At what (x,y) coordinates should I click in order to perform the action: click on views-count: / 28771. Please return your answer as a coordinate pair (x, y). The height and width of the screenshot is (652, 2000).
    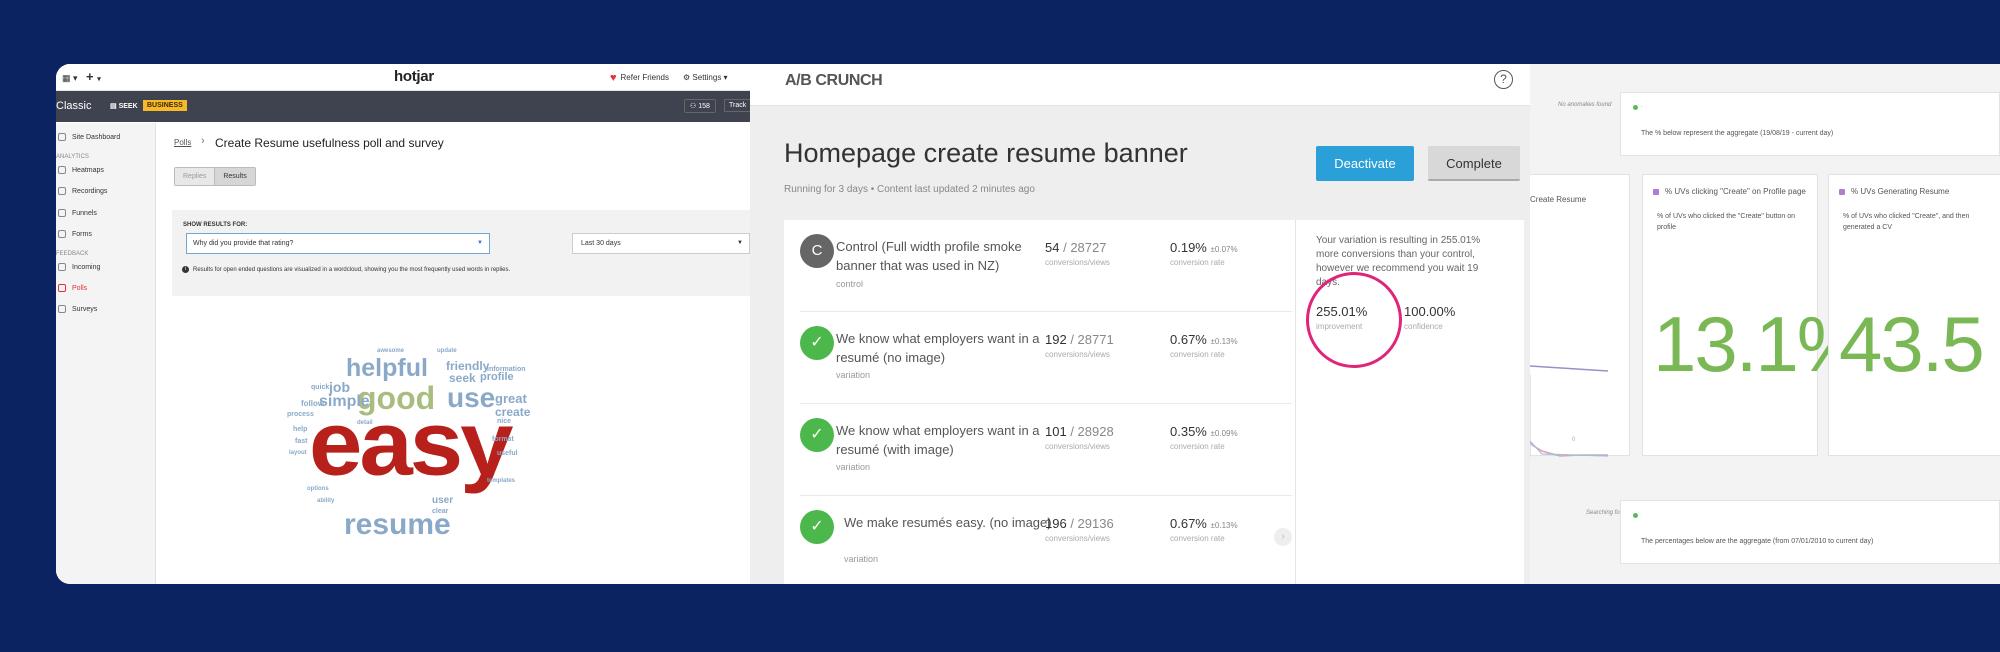
    Looking at the image, I should click on (1092, 339).